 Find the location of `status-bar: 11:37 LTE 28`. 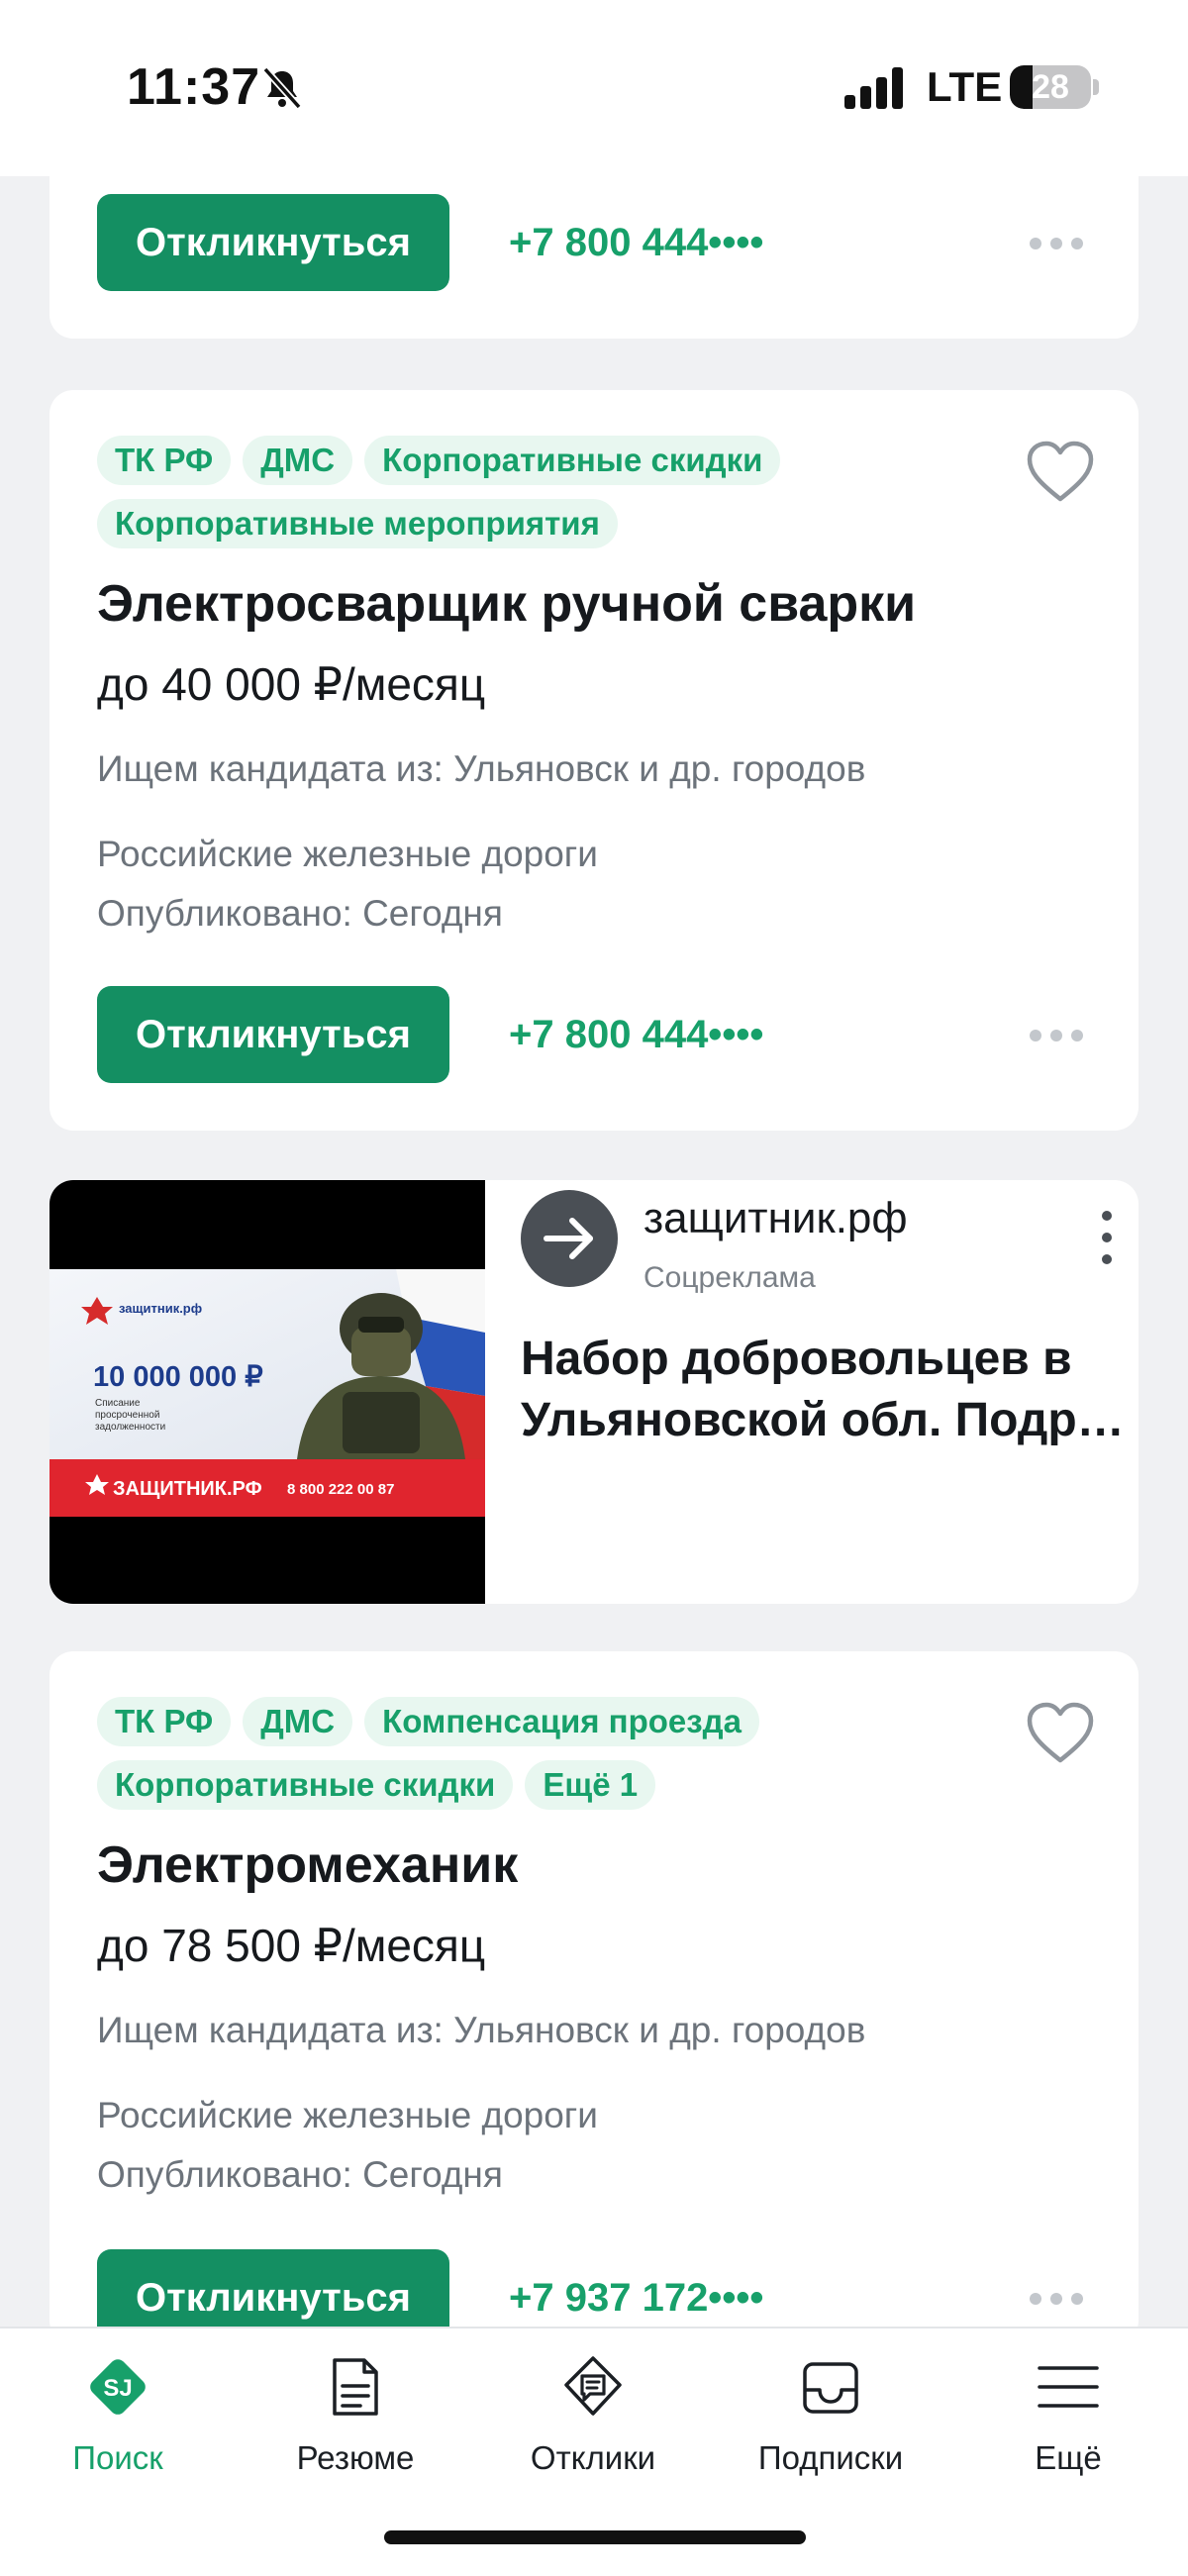

status-bar: 11:37 LTE 28 is located at coordinates (594, 88).